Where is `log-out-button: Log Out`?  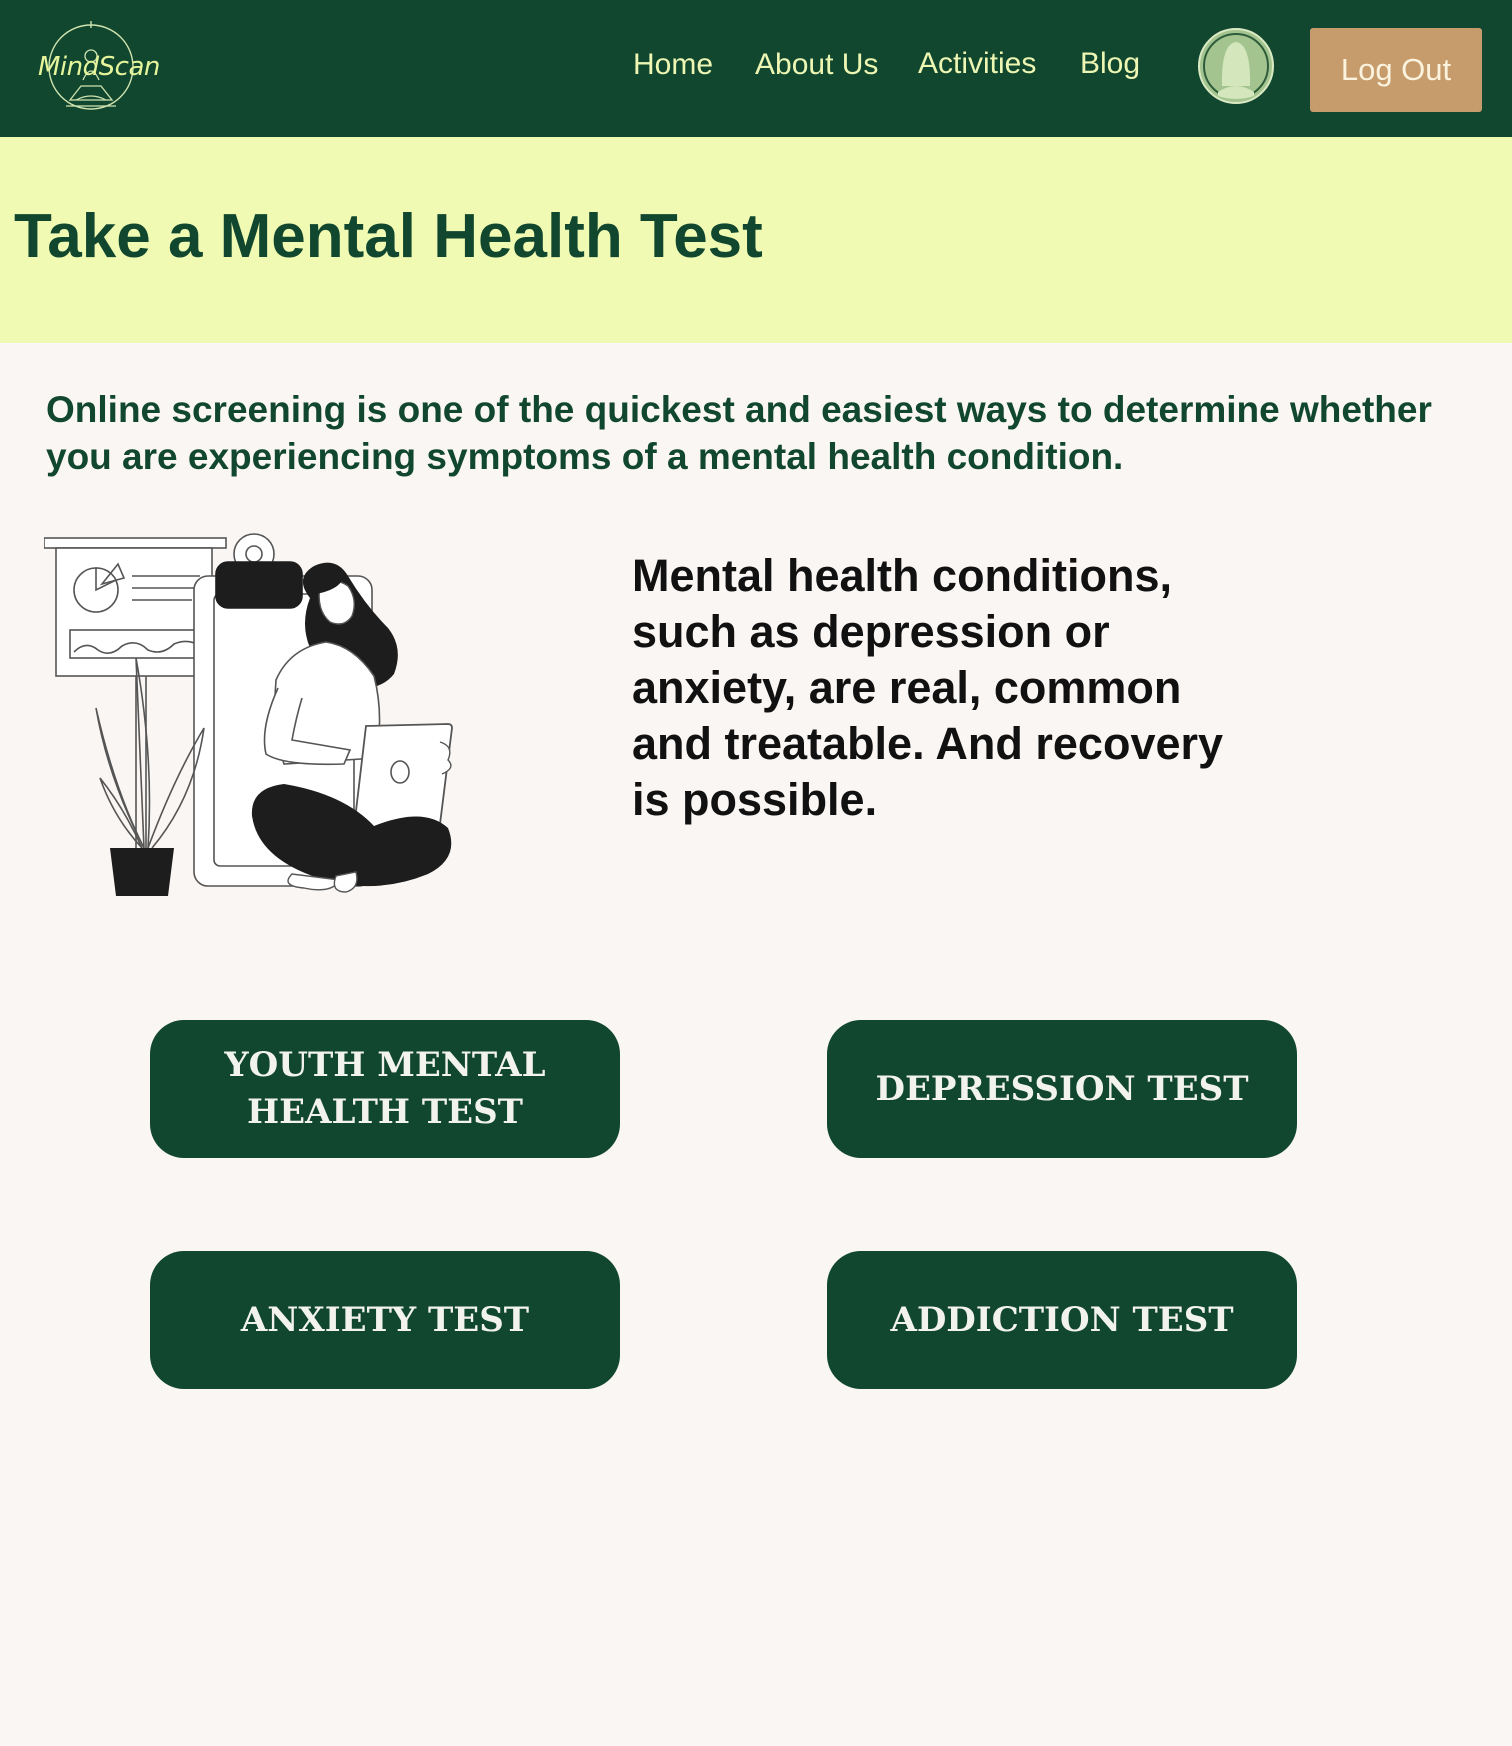
log-out-button: Log Out is located at coordinates (1396, 70).